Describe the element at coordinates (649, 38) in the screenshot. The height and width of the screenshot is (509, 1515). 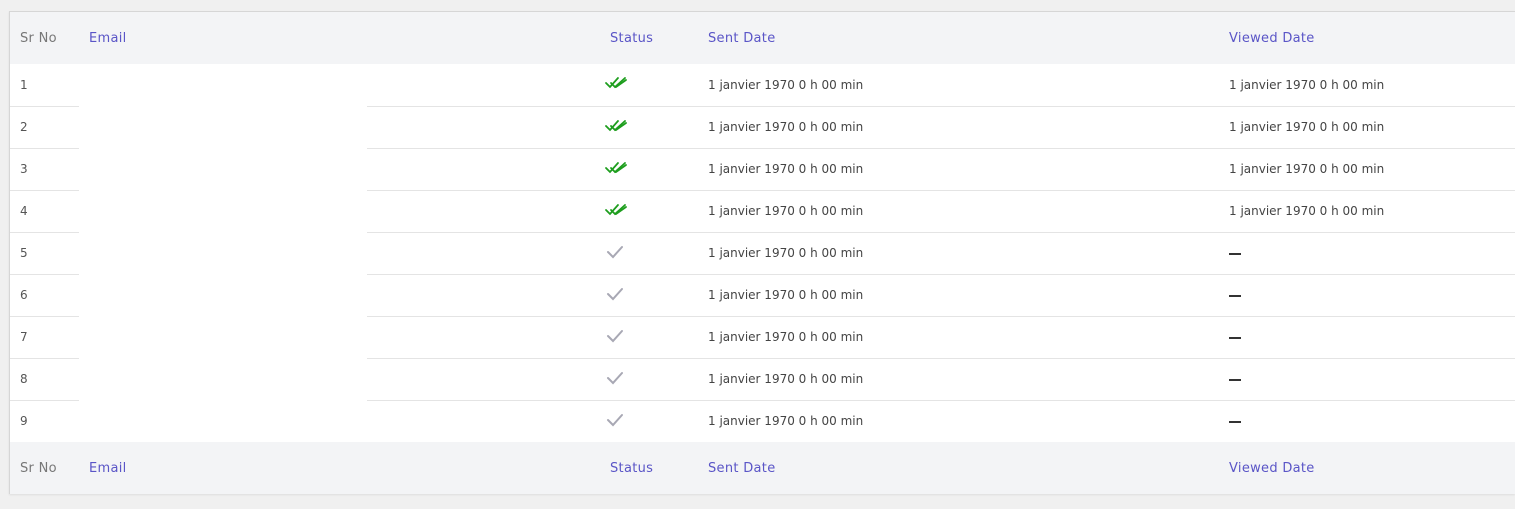
I see `header-status: Status` at that location.